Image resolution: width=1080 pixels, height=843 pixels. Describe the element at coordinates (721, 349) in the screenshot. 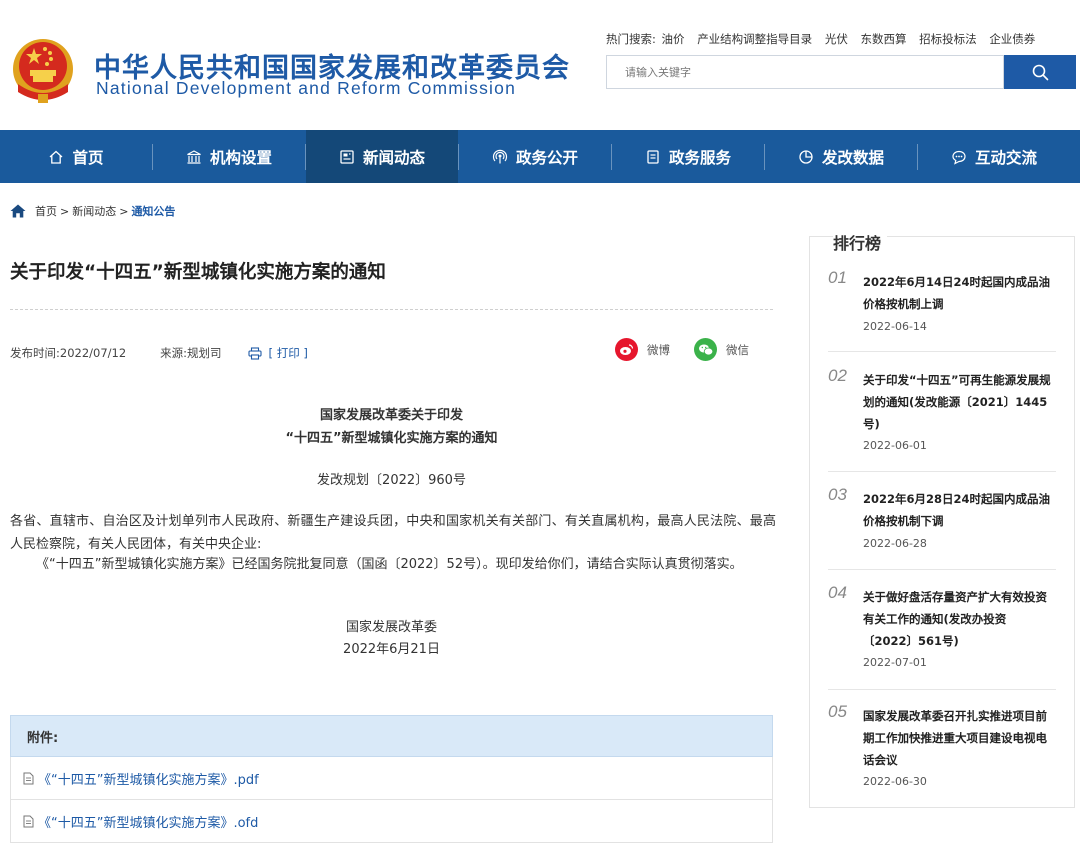

I see `share-wechat-button: 微信` at that location.